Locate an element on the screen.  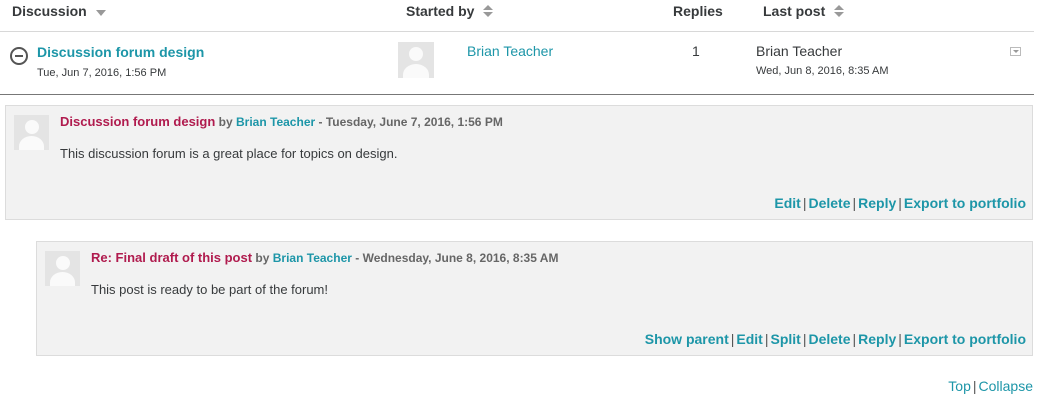
dropdown-menu-icon is located at coordinates (1015, 51).